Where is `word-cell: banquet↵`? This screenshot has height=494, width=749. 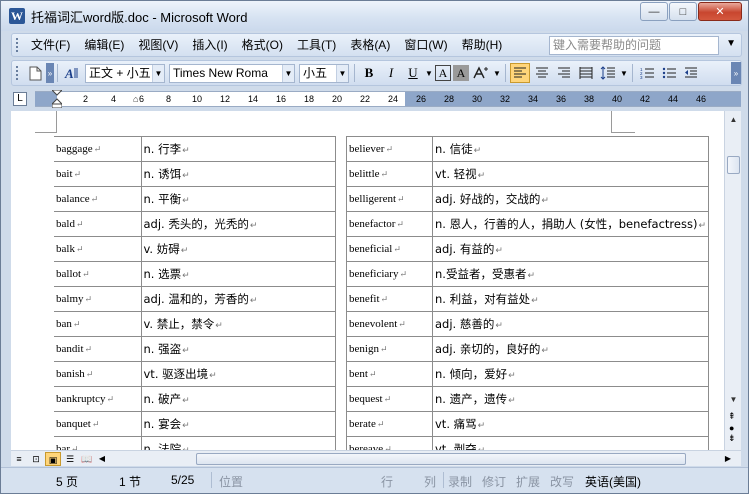 word-cell: banquet↵ is located at coordinates (98, 424).